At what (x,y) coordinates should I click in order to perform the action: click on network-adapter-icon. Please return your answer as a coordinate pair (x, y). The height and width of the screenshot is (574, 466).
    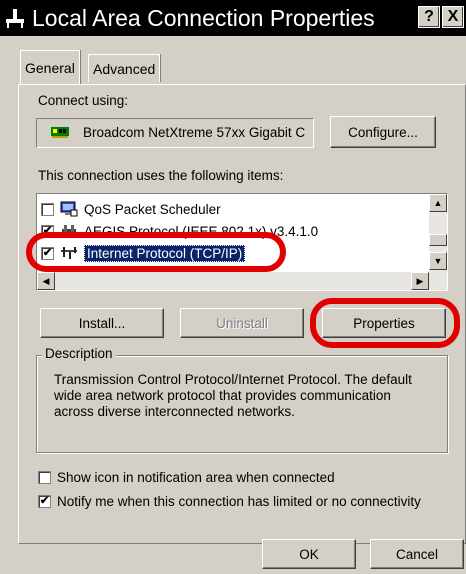
    Looking at the image, I should click on (60, 132).